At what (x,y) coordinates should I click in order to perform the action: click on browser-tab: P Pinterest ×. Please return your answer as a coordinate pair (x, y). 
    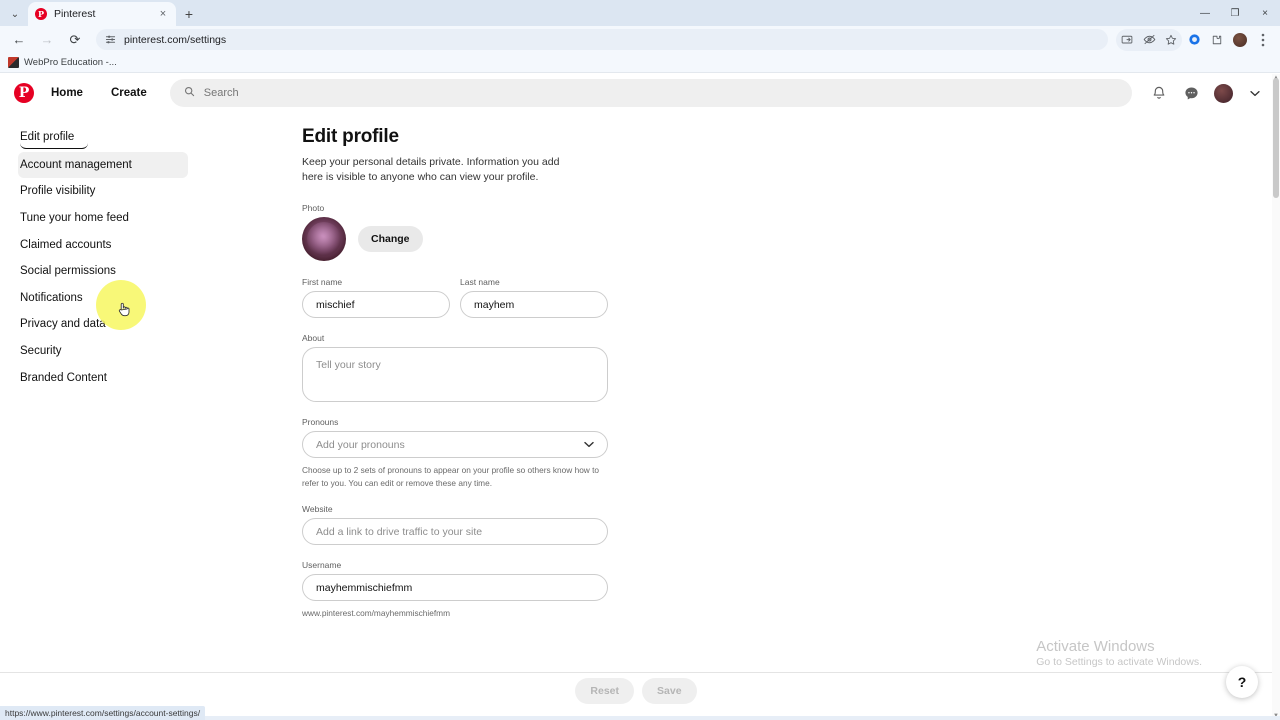
    Looking at the image, I should click on (102, 14).